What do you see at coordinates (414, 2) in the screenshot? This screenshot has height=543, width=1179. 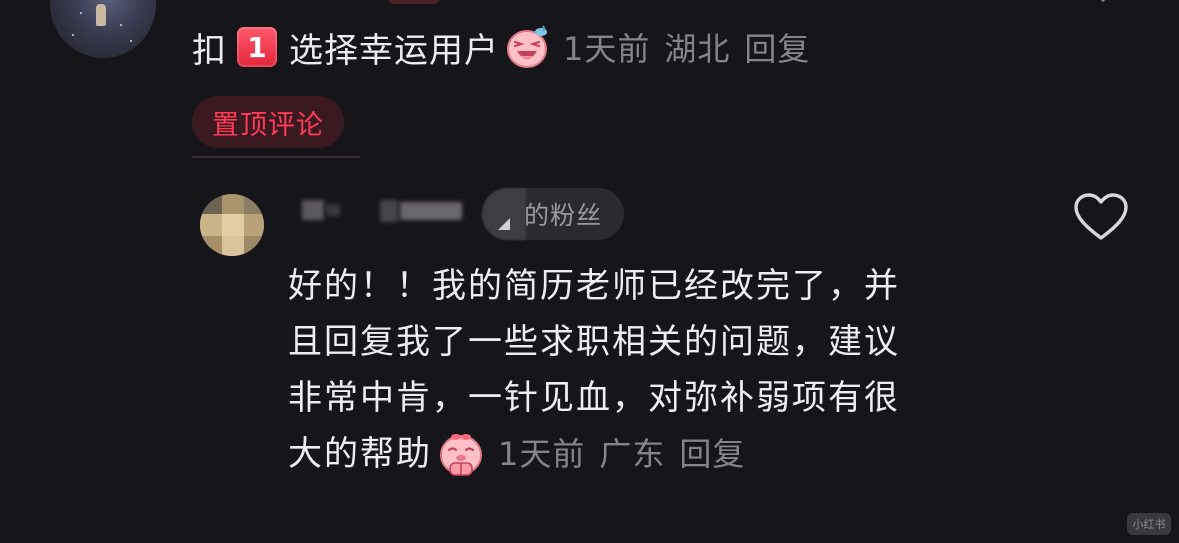 I see `top-partial-tag` at bounding box center [414, 2].